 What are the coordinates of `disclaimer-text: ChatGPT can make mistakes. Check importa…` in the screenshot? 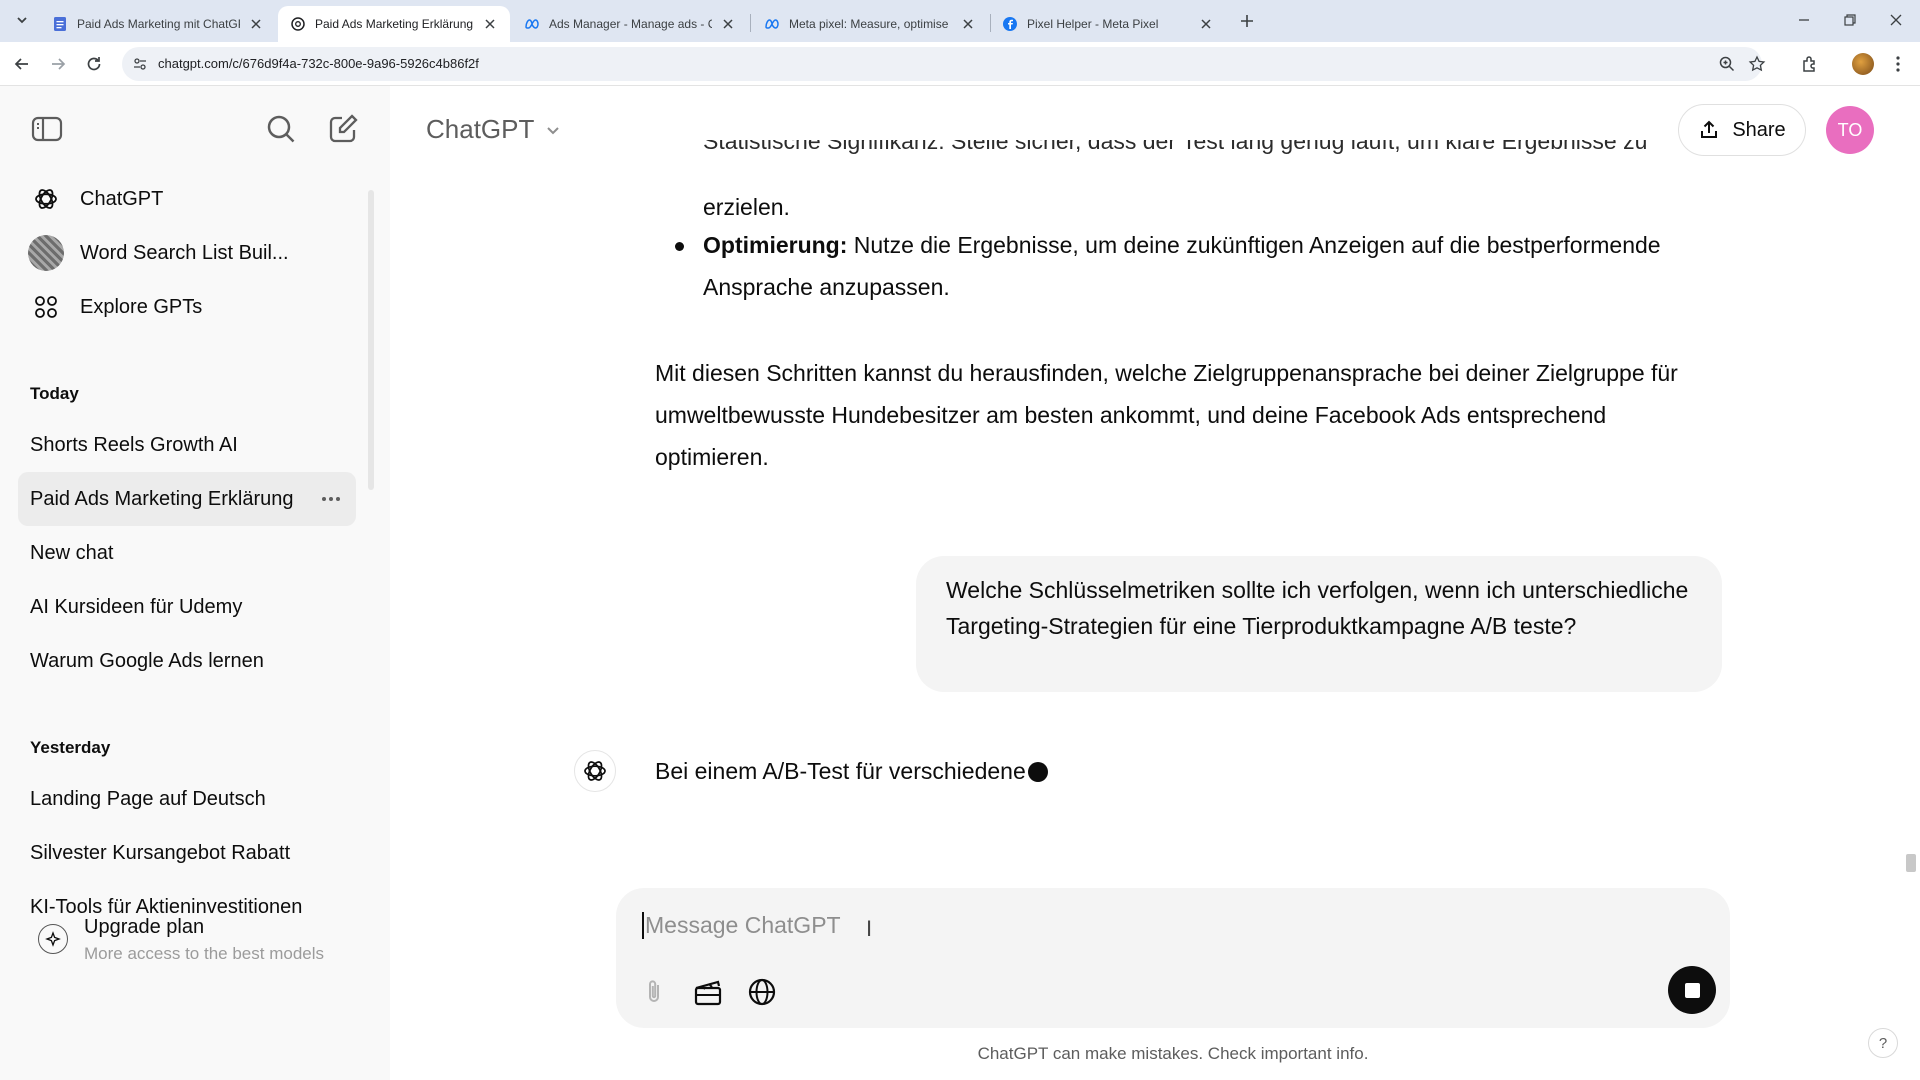 It's located at (1173, 1053).